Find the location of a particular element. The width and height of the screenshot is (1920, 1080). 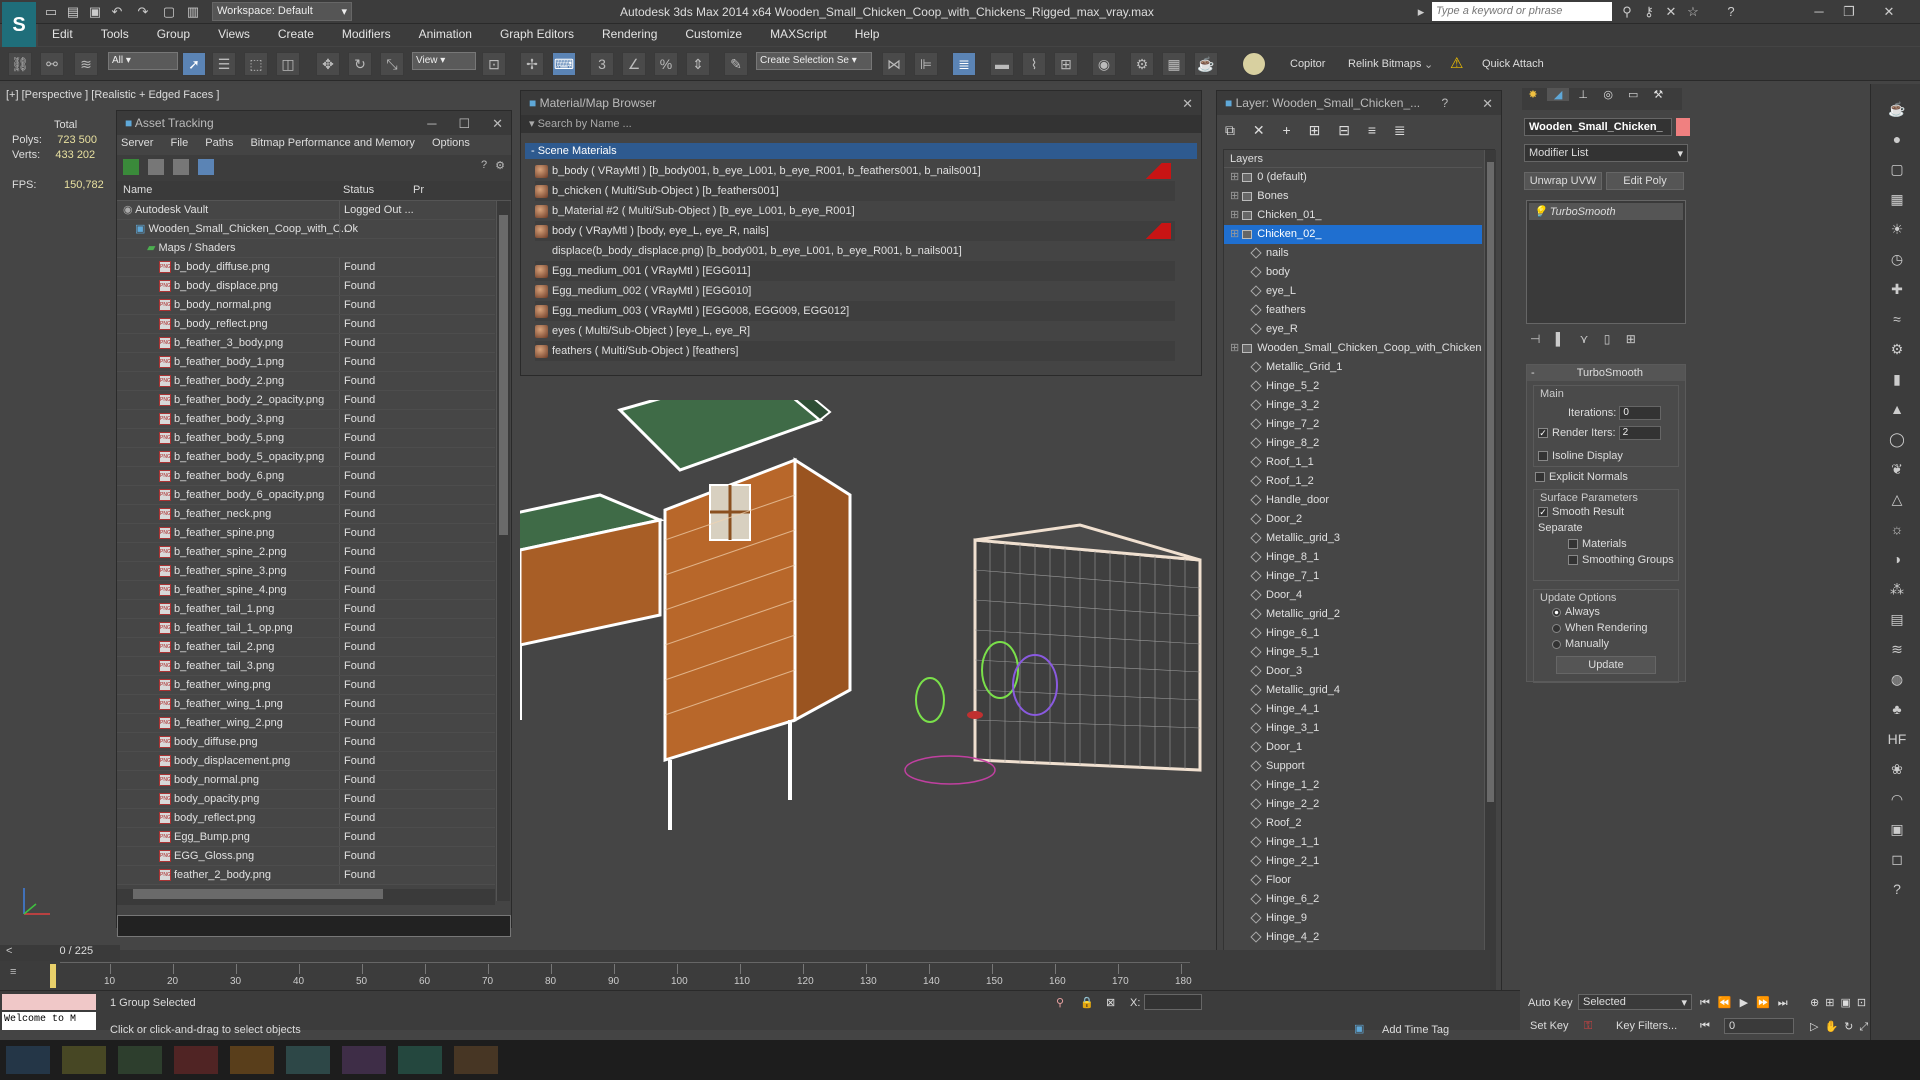

menu-tools: Tools is located at coordinates (115, 34).